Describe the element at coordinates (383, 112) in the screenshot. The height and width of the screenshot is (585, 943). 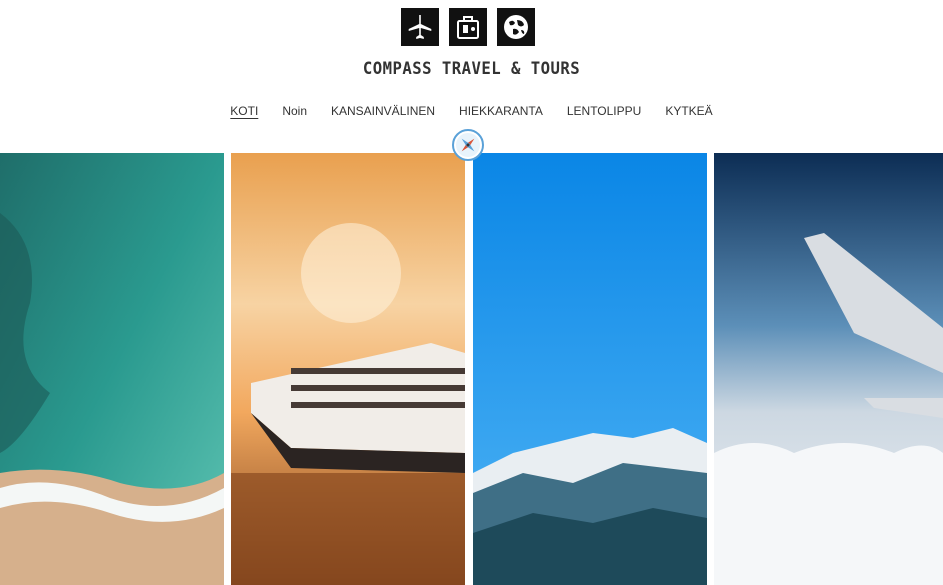
I see `nav-item-kansainvalinen: KANSAINVÄLINEN` at that location.